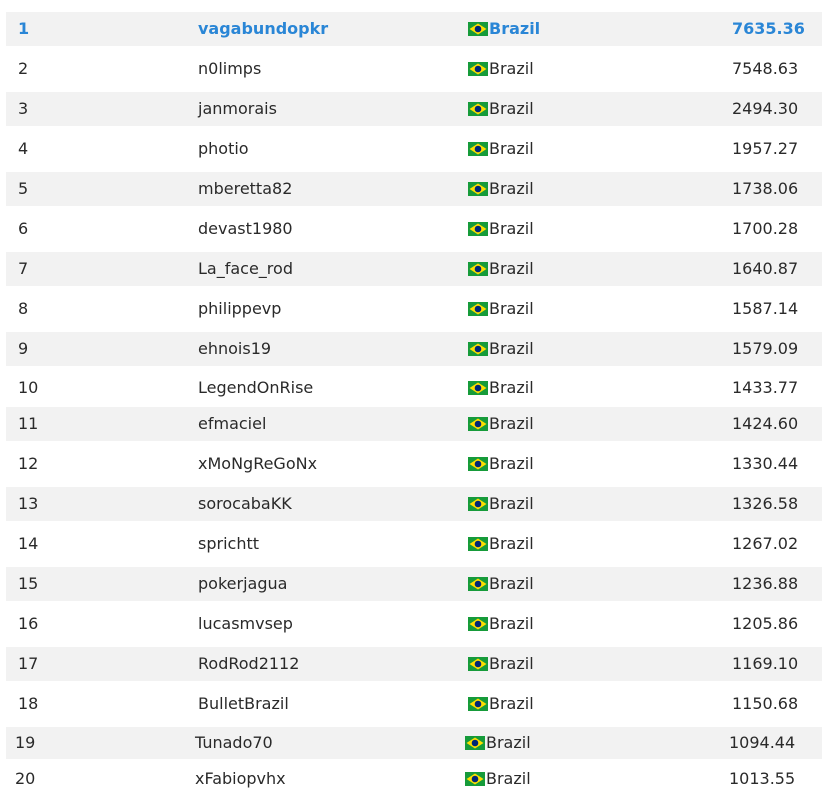 The image size is (822, 811). Describe the element at coordinates (248, 664) in the screenshot. I see `player-name-link: RodRod2112` at that location.